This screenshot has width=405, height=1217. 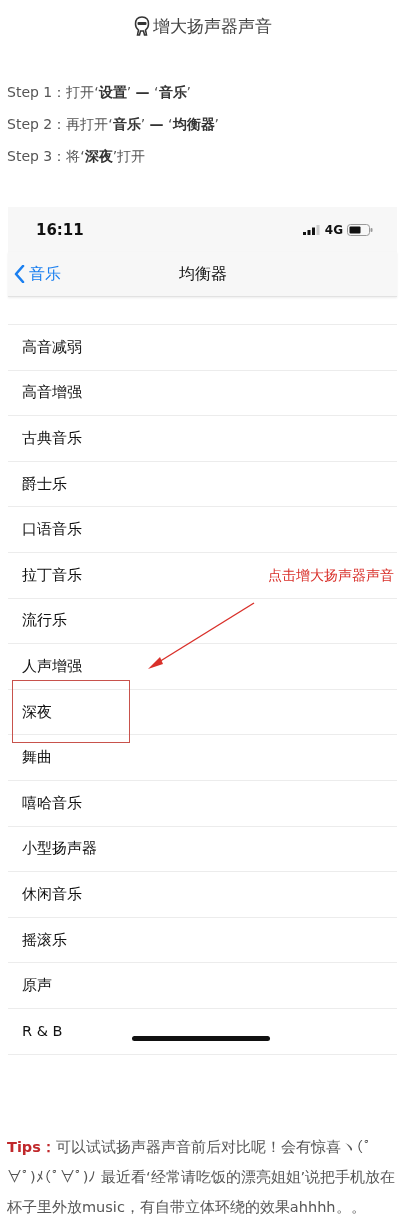 I want to click on list-item: 舞曲, so click(x=37, y=758).